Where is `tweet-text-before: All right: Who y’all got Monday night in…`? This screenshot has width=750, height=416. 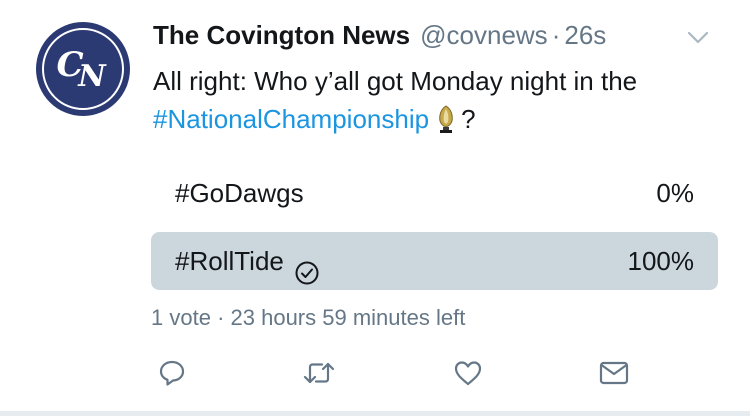
tweet-text-before: All right: Who y’all got Monday night in… is located at coordinates (395, 81).